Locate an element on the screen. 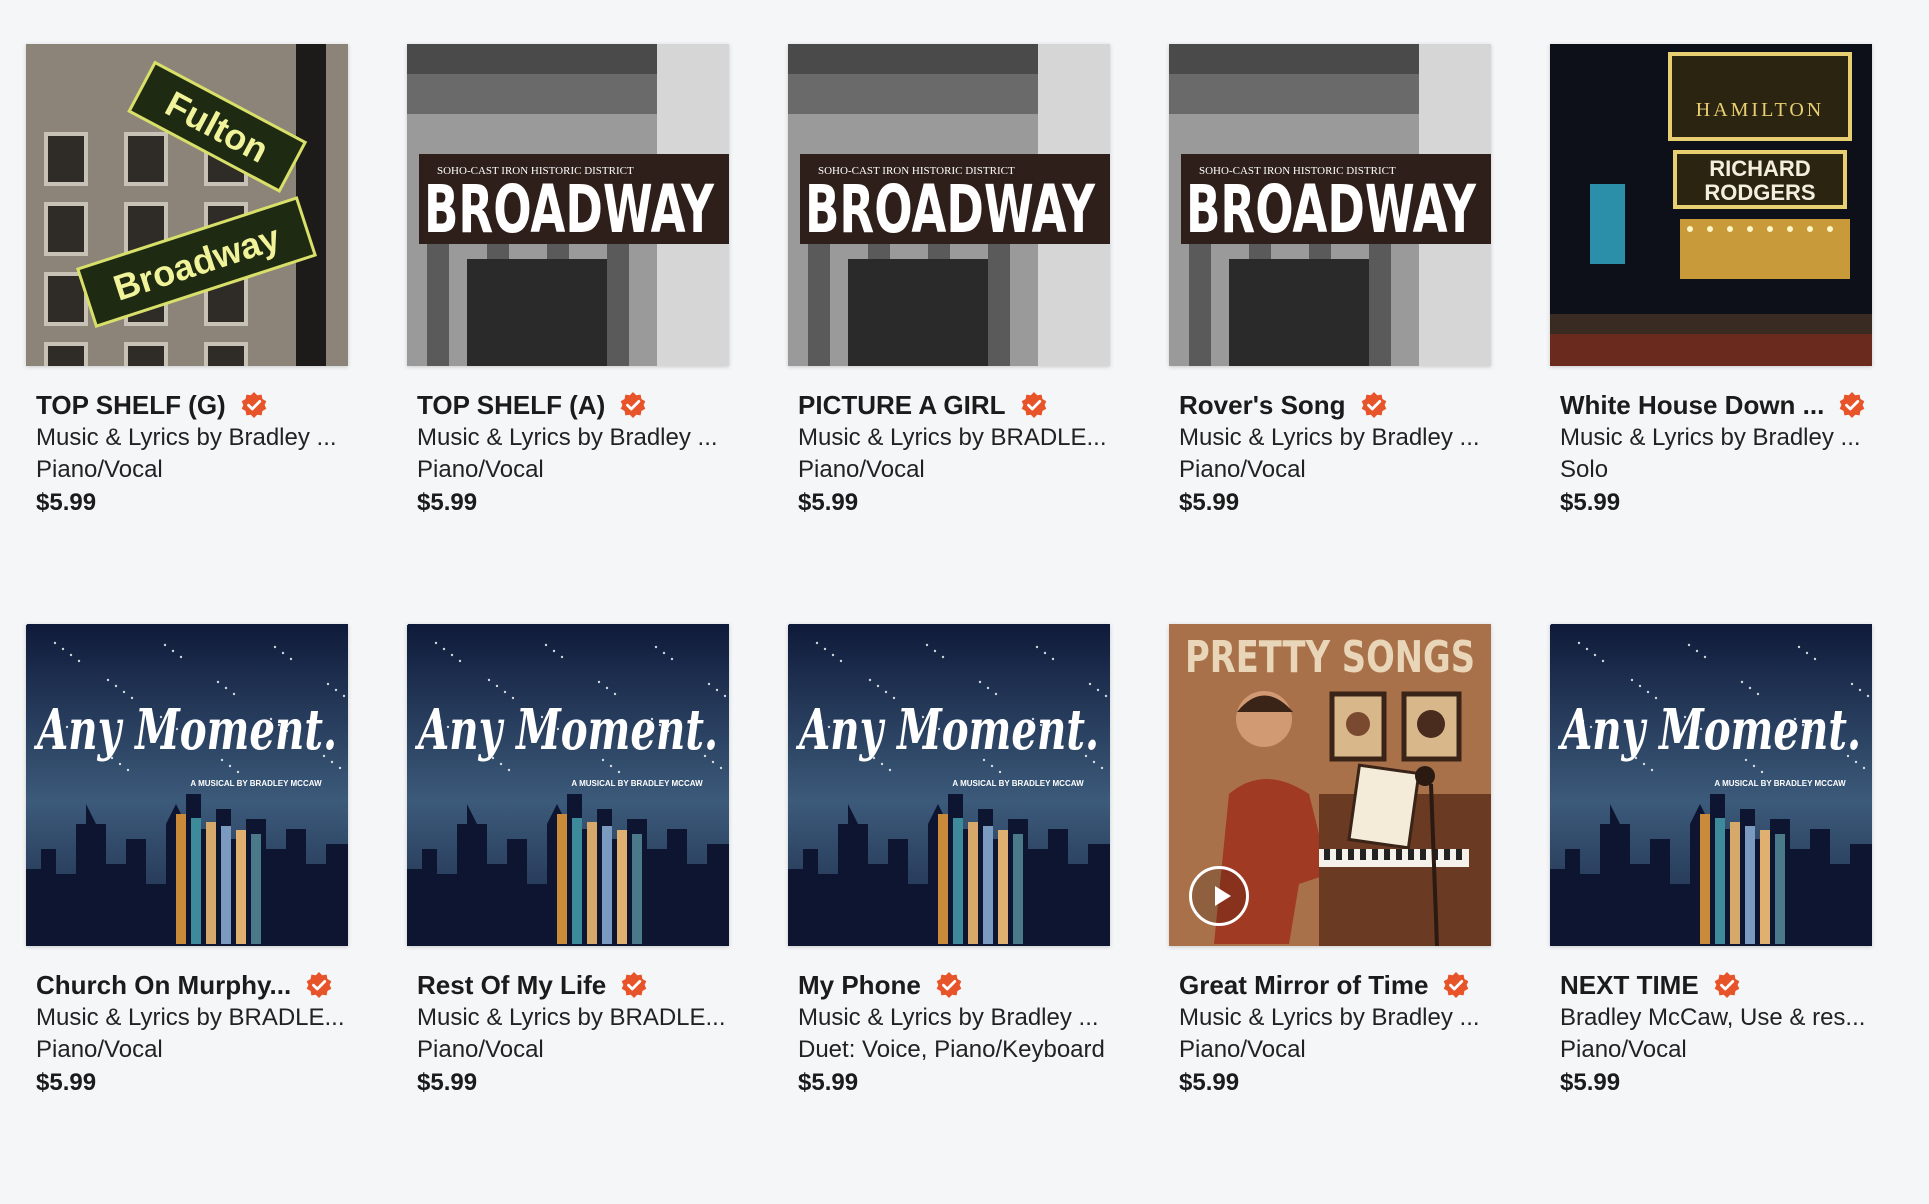 The image size is (1929, 1204). product-arrangement: Solo is located at coordinates (1584, 469).